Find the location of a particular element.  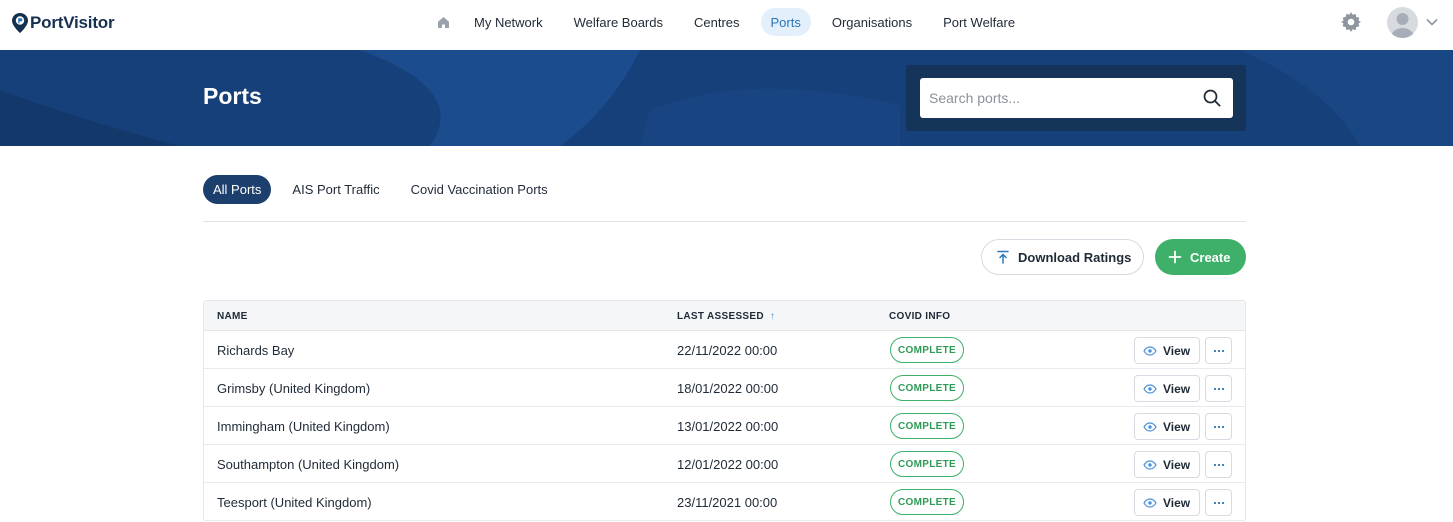

logo-text: PortVisitor is located at coordinates (72, 22).